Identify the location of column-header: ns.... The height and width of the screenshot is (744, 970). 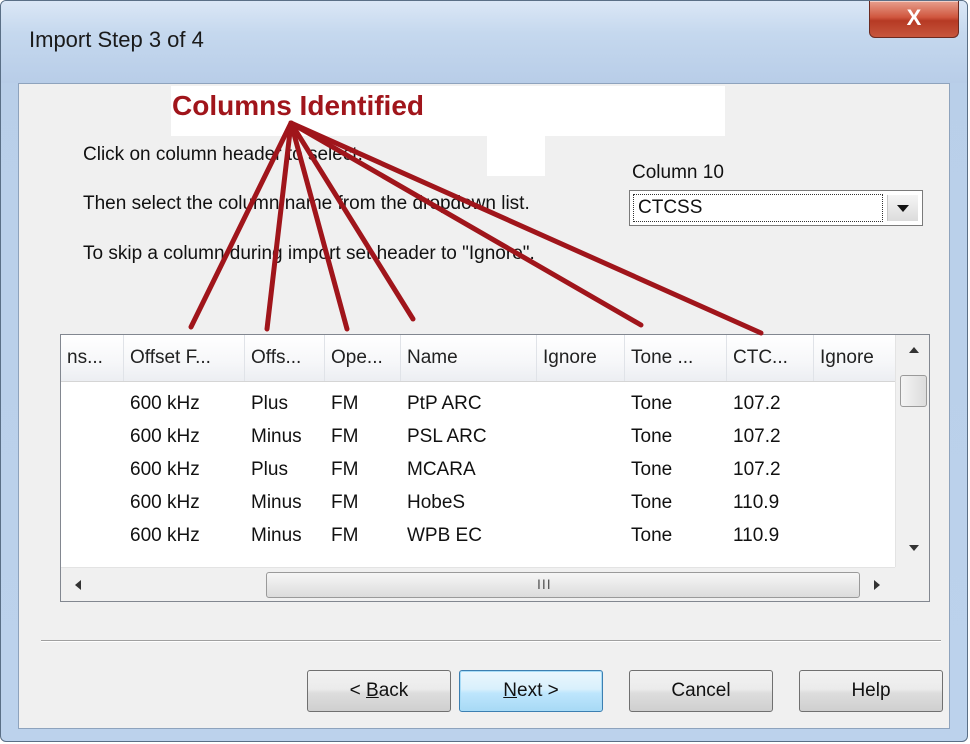
(92, 358).